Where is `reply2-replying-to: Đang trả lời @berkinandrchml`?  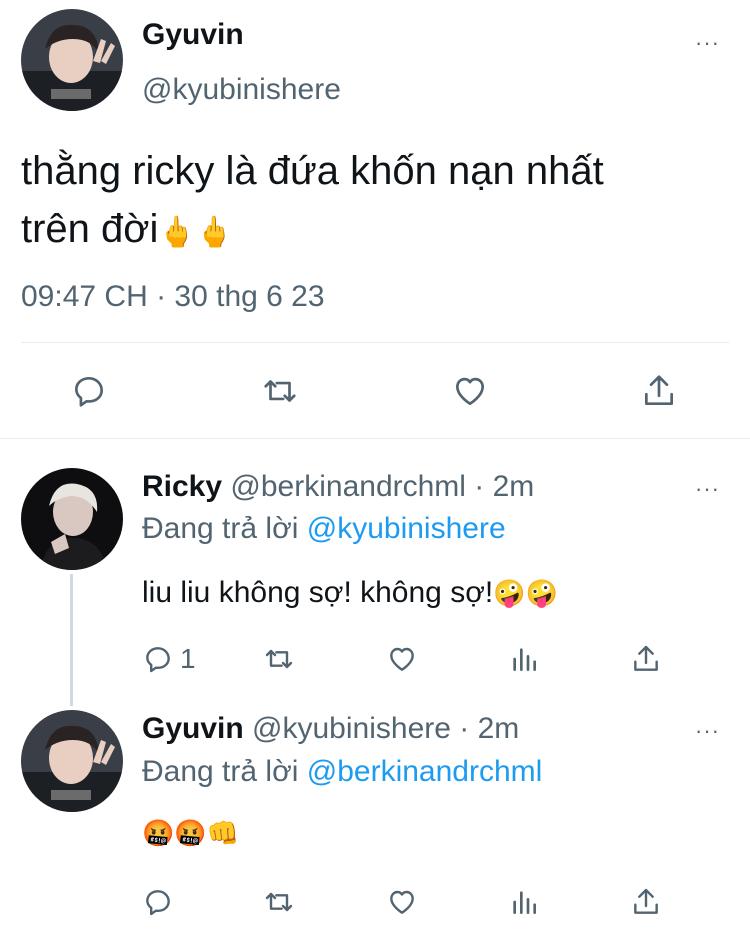 reply2-replying-to: Đang trả lời @berkinandrchml is located at coordinates (342, 772).